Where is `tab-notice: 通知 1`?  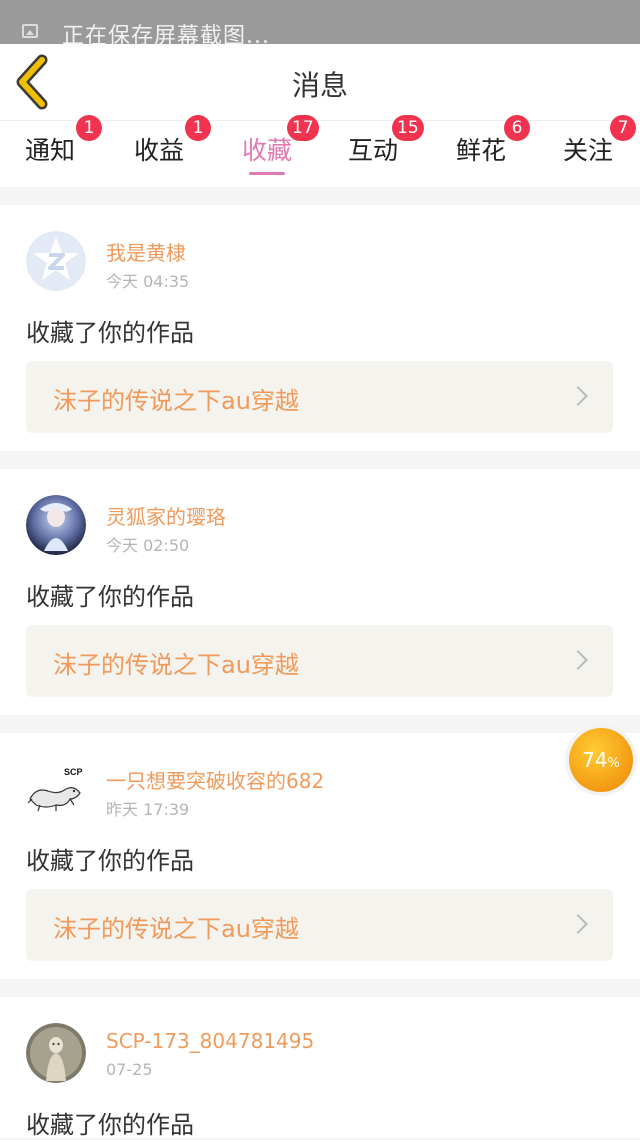
tab-notice: 通知 1 is located at coordinates (51, 151).